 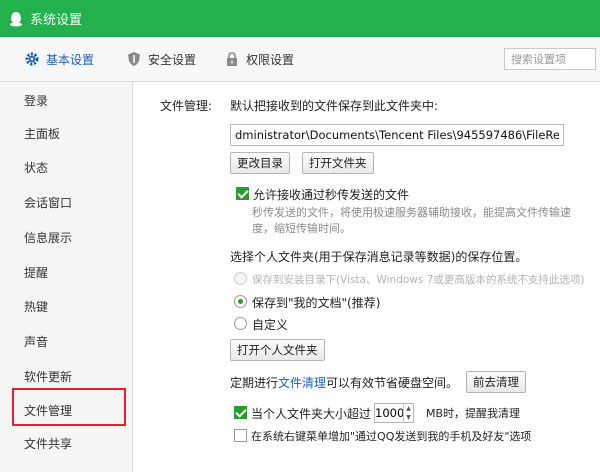 What do you see at coordinates (36, 341) in the screenshot?
I see `sidebar-item-sound: 声音` at bounding box center [36, 341].